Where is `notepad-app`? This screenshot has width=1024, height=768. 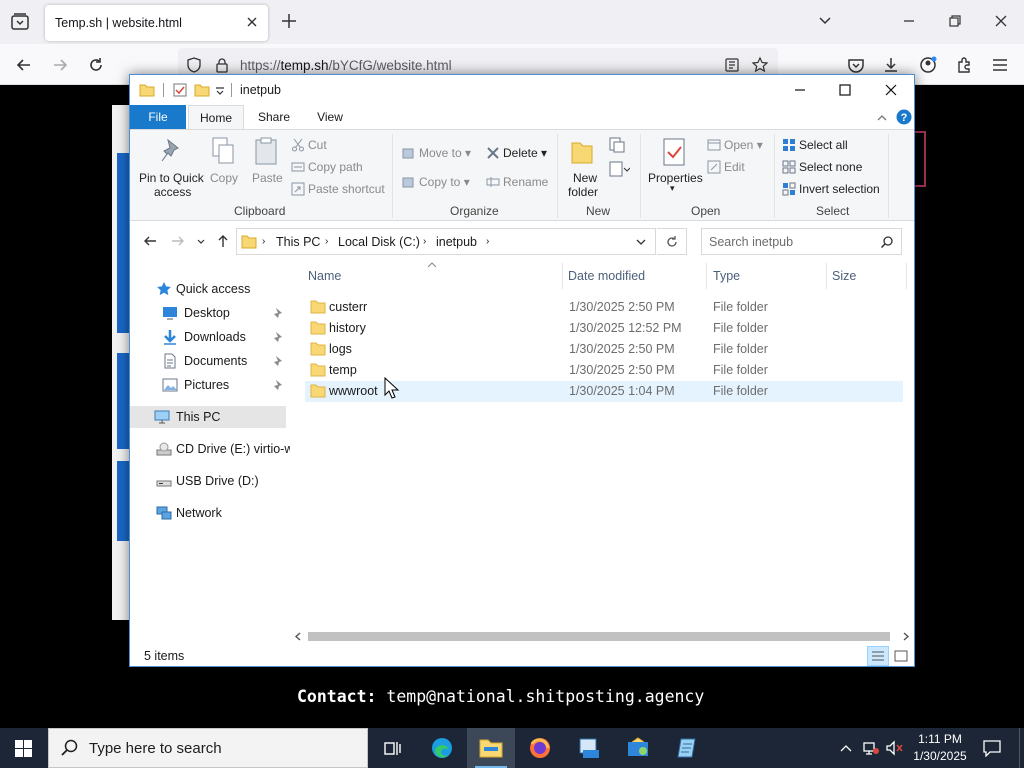
notepad-app is located at coordinates (687, 748).